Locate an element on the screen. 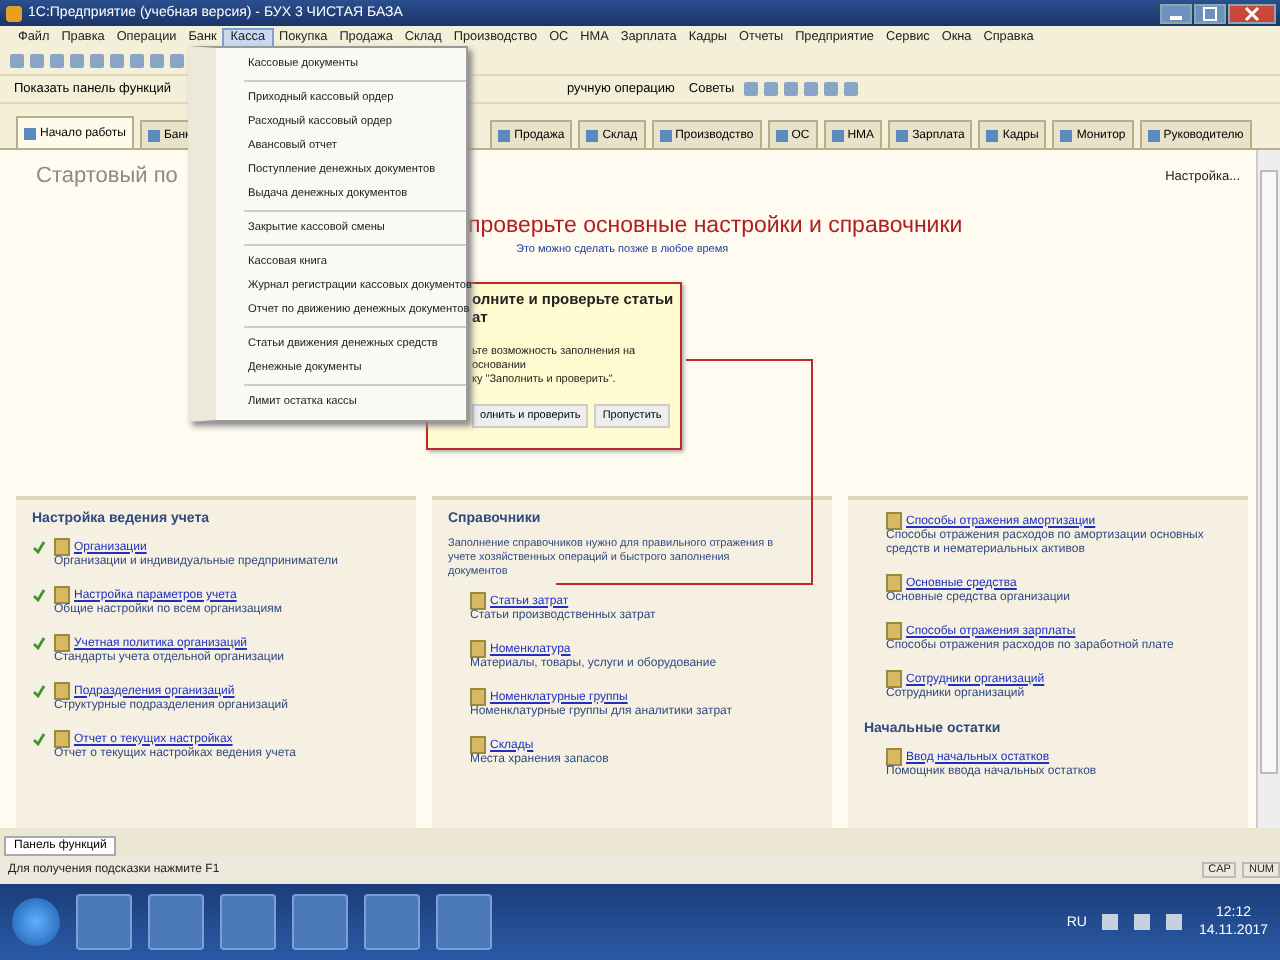 The image size is (1280, 960). start-button is located at coordinates (36, 922).